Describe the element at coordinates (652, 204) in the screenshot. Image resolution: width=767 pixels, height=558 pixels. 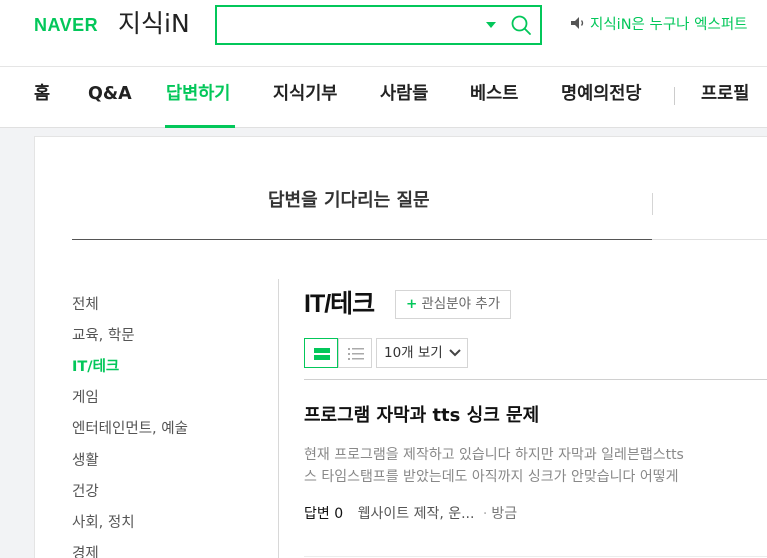
I see `tab-divider` at that location.